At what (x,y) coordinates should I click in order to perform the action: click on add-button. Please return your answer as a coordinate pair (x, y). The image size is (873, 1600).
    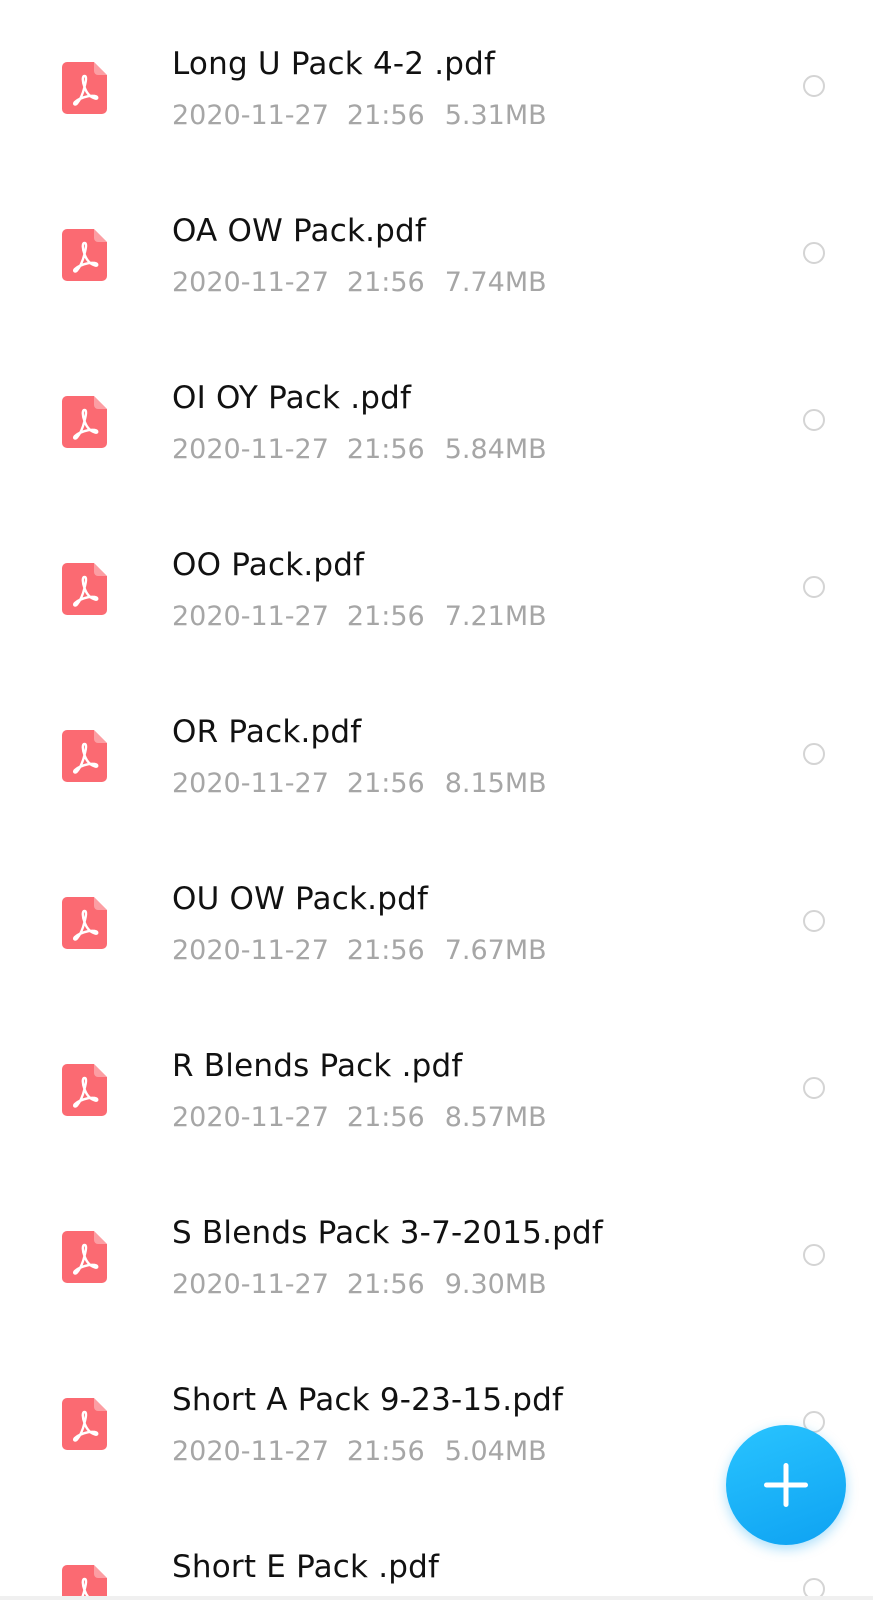
    Looking at the image, I should click on (786, 1485).